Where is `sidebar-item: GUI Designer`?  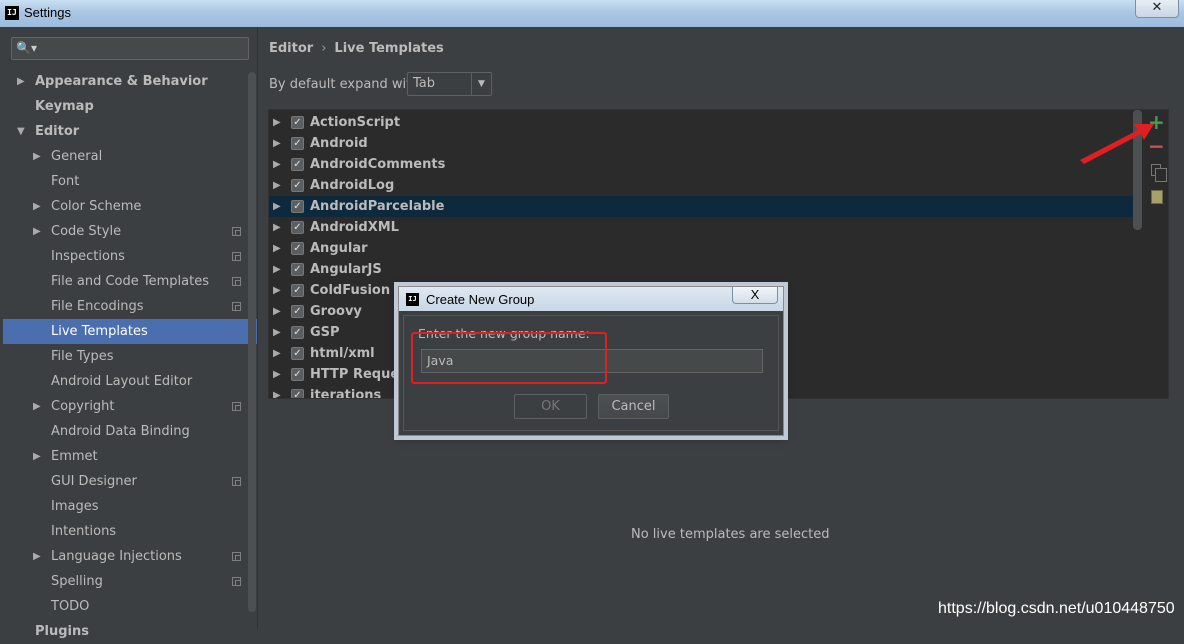 sidebar-item: GUI Designer is located at coordinates (130, 481).